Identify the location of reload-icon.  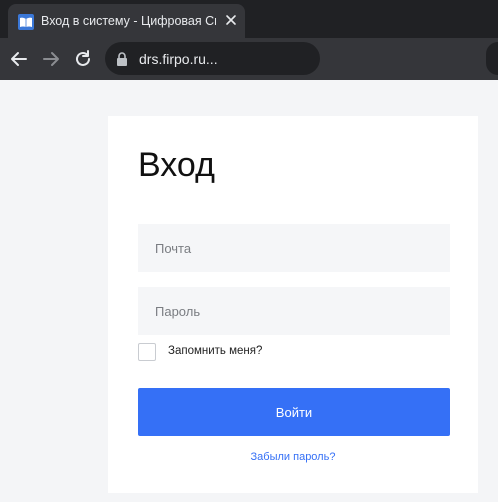
(83, 59).